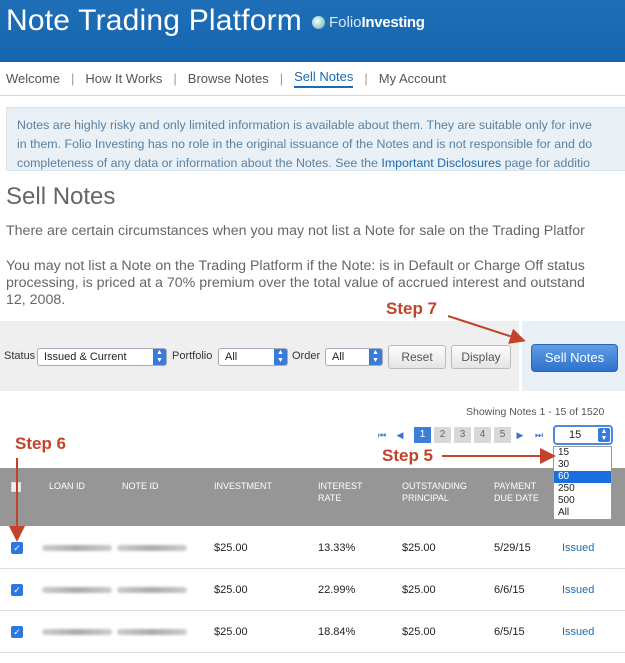 The height and width of the screenshot is (663, 625). Describe the element at coordinates (41, 443) in the screenshot. I see `step6-label: Step 6` at that location.